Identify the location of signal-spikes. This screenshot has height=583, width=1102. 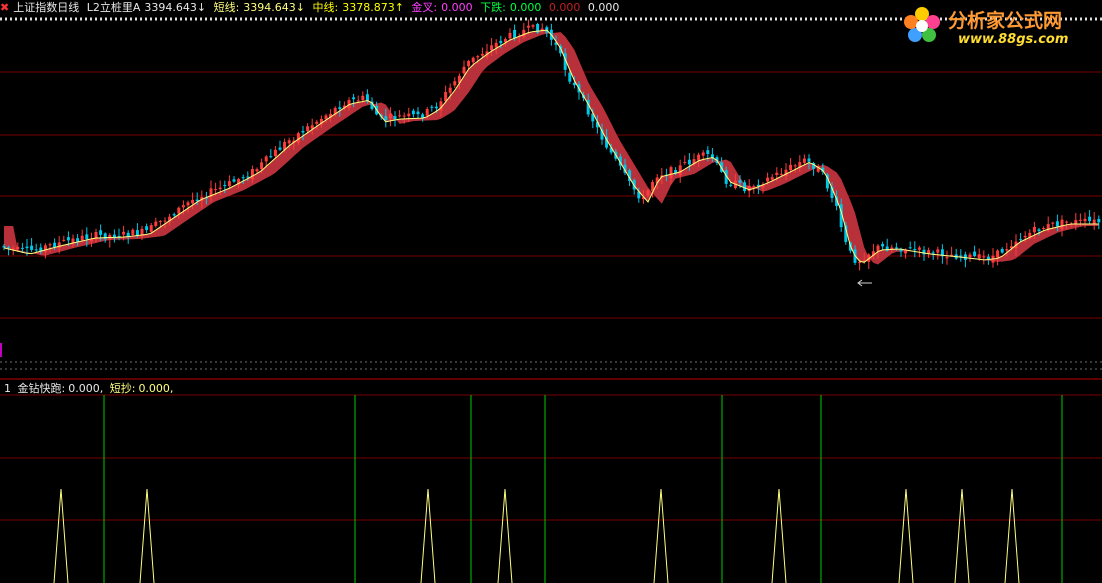
(536, 535).